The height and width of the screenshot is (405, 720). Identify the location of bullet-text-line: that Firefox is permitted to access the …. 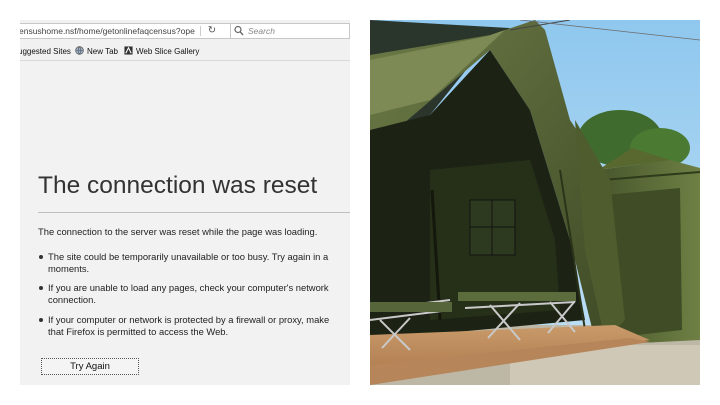
(138, 331).